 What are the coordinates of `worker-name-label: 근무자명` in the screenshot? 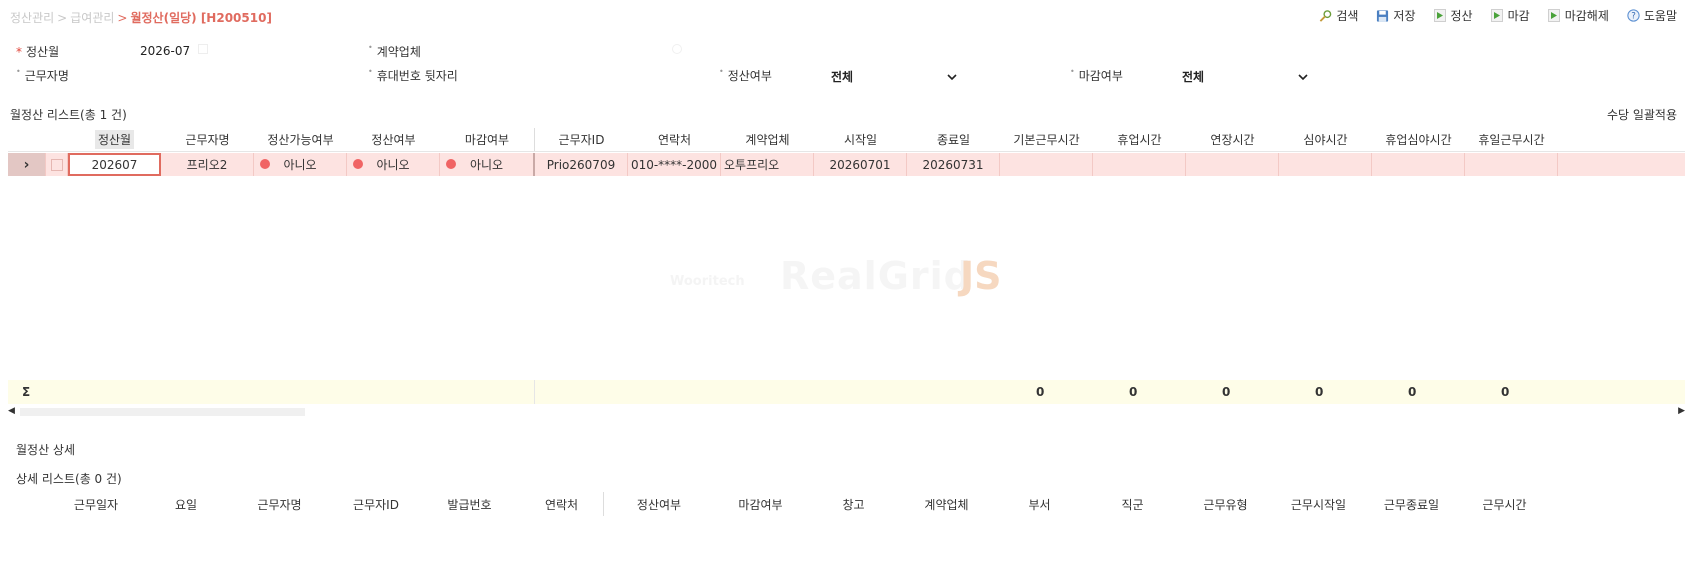 It's located at (46, 75).